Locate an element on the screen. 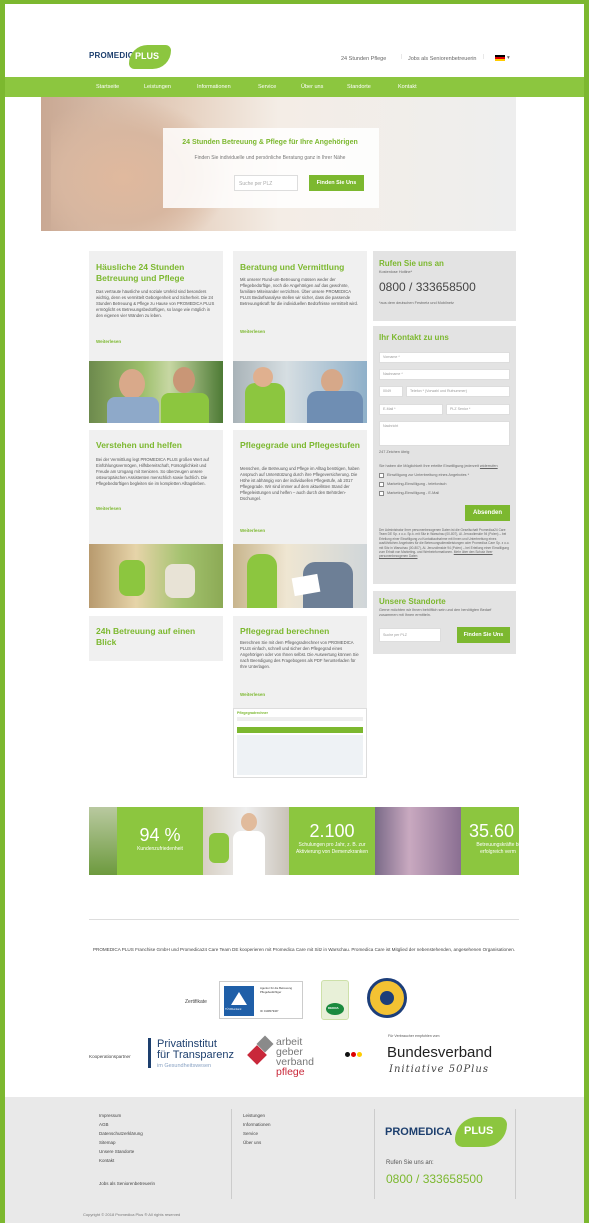  tuv-id: ID: 9108079467 is located at coordinates (269, 1011).